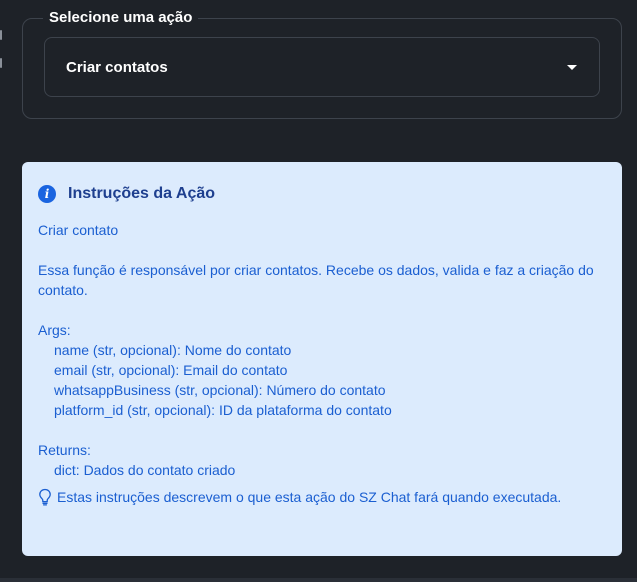  What do you see at coordinates (572, 67) in the screenshot?
I see `caret-down-icon` at bounding box center [572, 67].